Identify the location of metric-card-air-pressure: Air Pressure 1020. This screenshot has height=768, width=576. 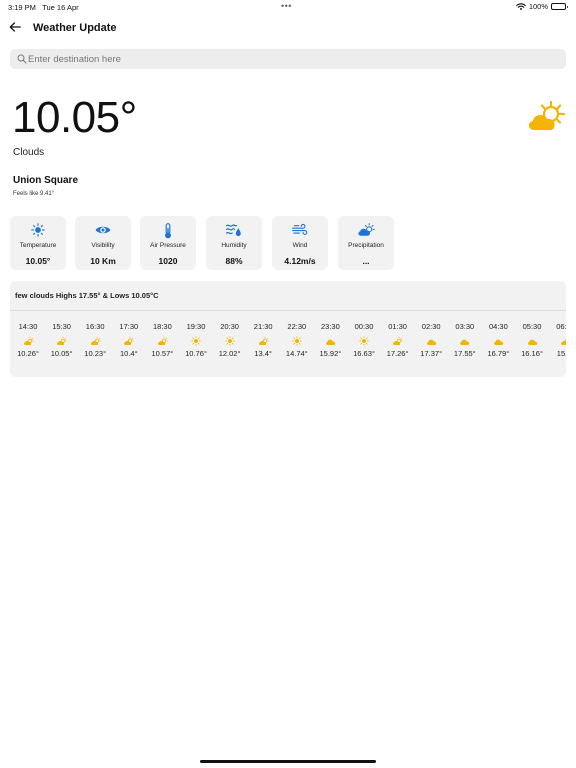
(168, 243).